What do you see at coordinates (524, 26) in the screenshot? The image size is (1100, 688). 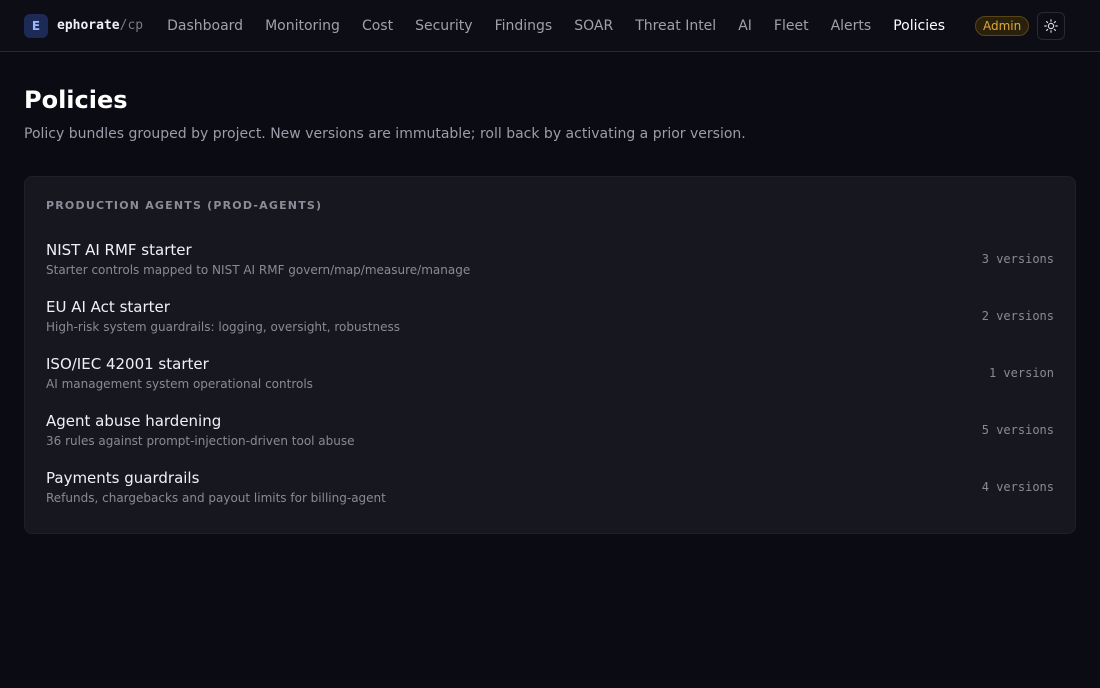 I see `nav-item-findings: Findings` at bounding box center [524, 26].